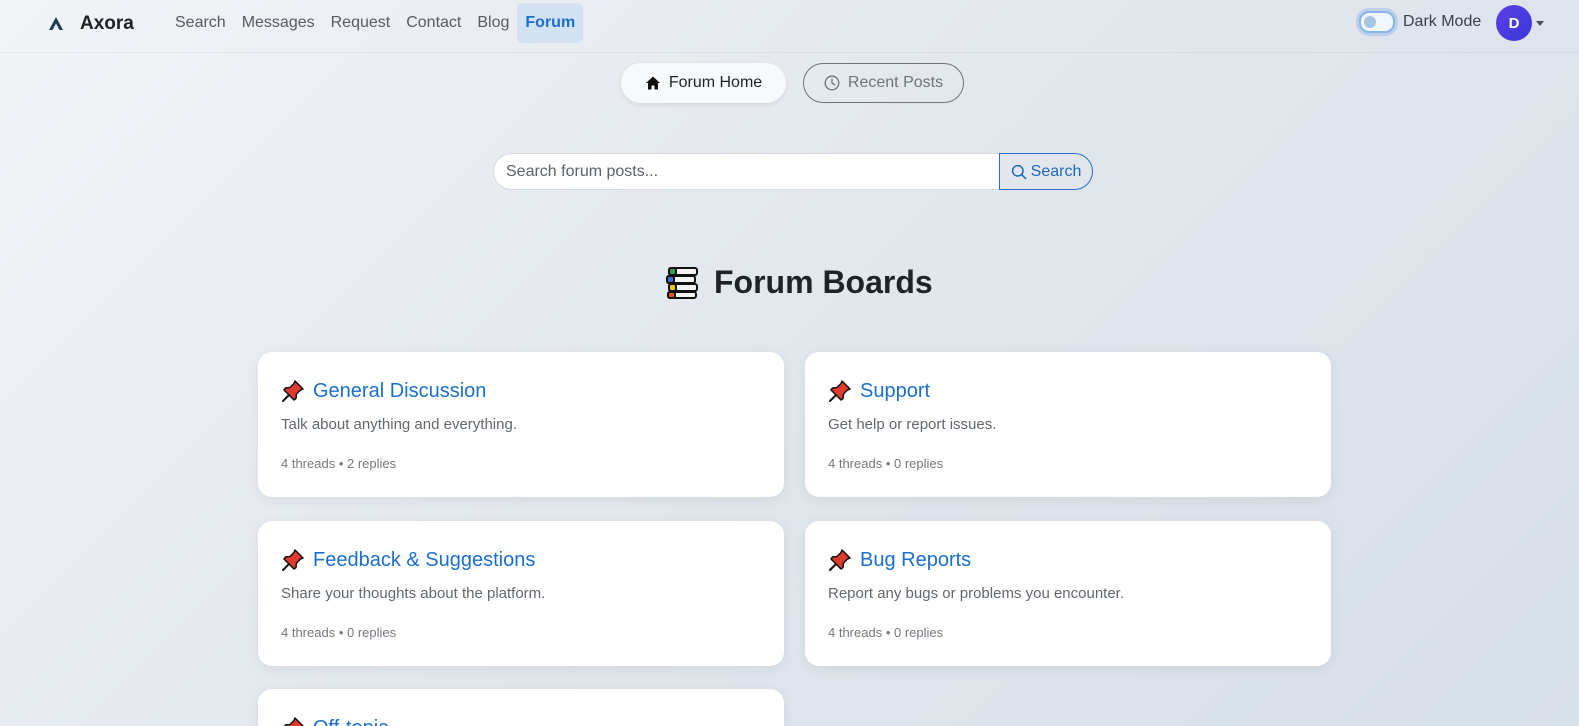  I want to click on page-title: Forum Boards, so click(799, 282).